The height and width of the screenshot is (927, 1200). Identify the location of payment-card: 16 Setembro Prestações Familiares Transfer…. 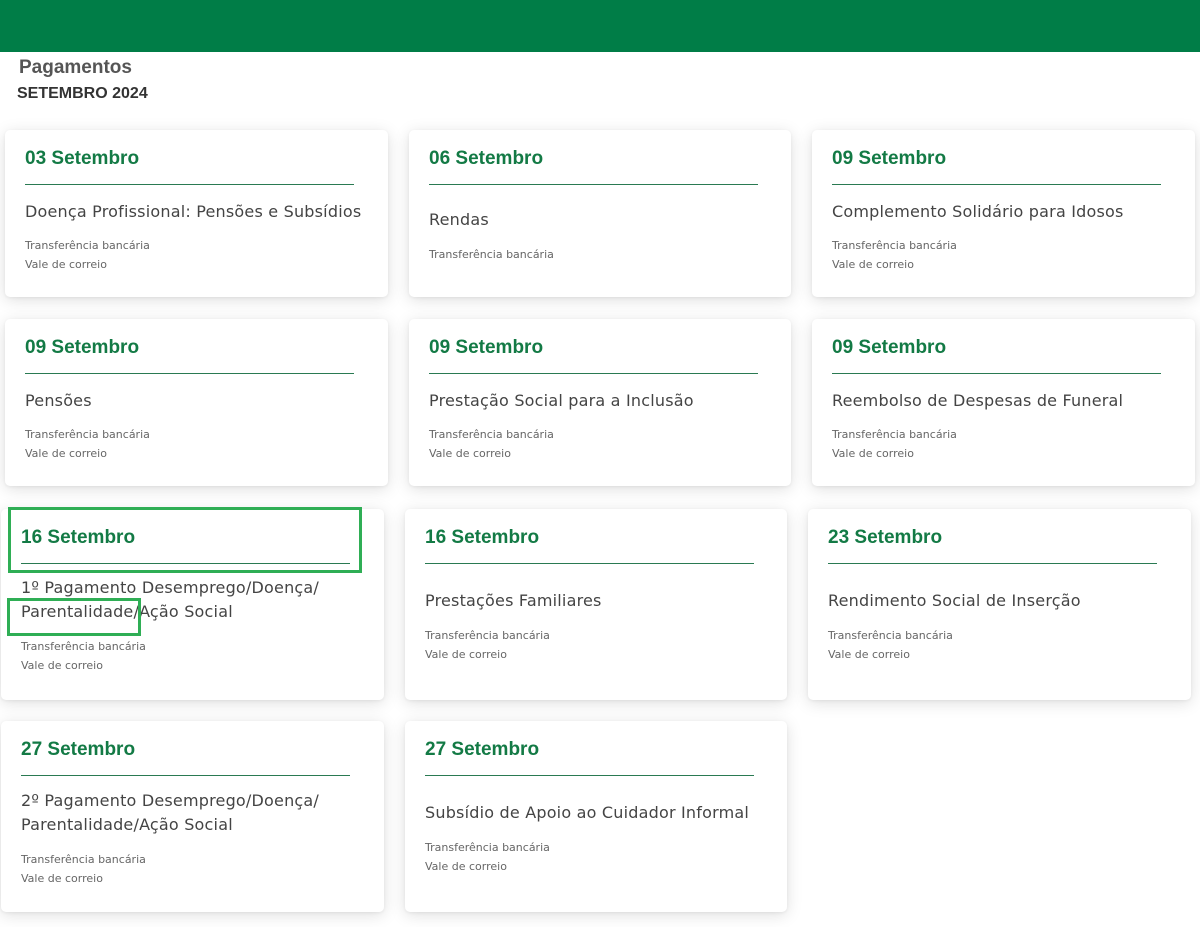
(596, 604).